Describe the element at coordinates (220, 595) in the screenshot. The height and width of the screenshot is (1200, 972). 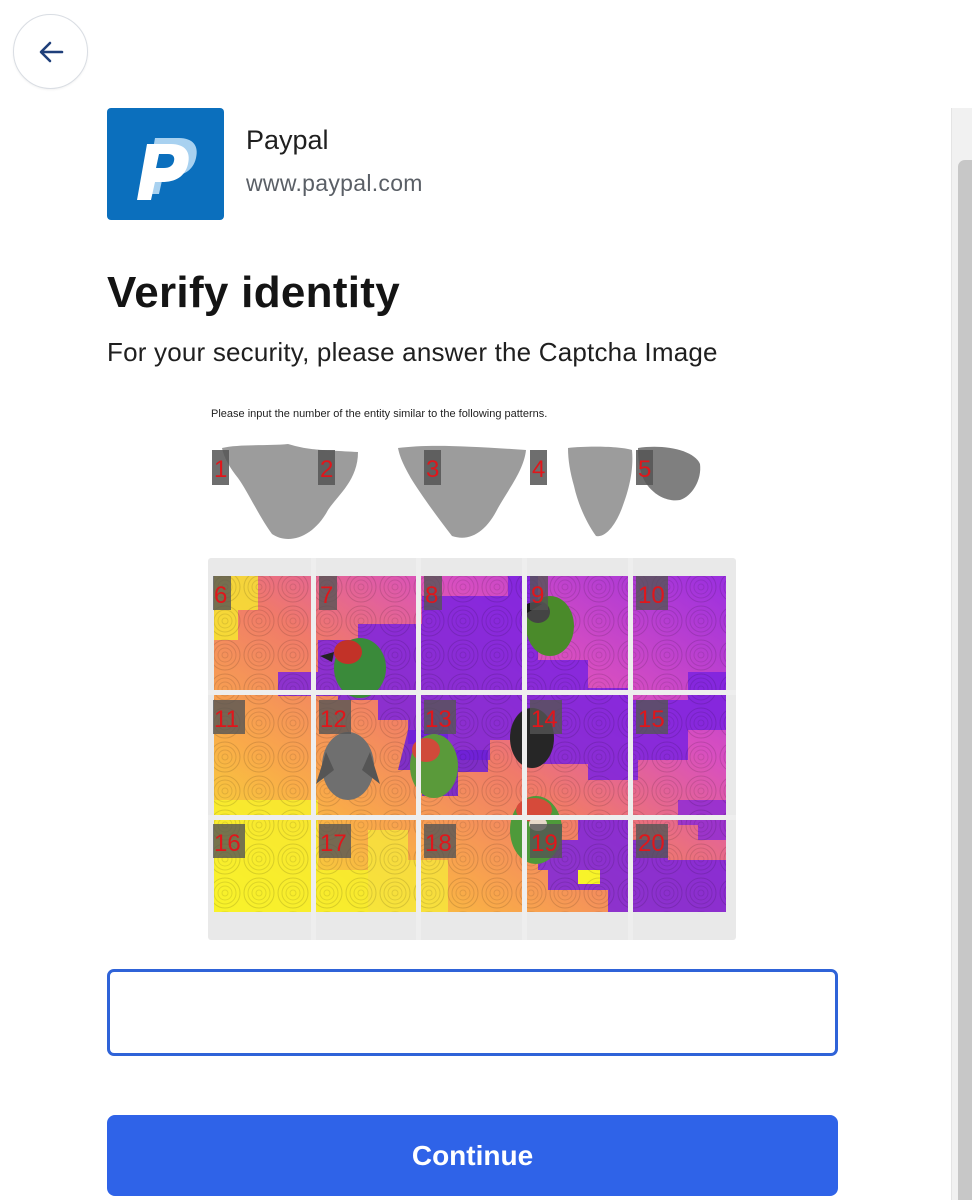
I see `grid-number-6: 6` at that location.